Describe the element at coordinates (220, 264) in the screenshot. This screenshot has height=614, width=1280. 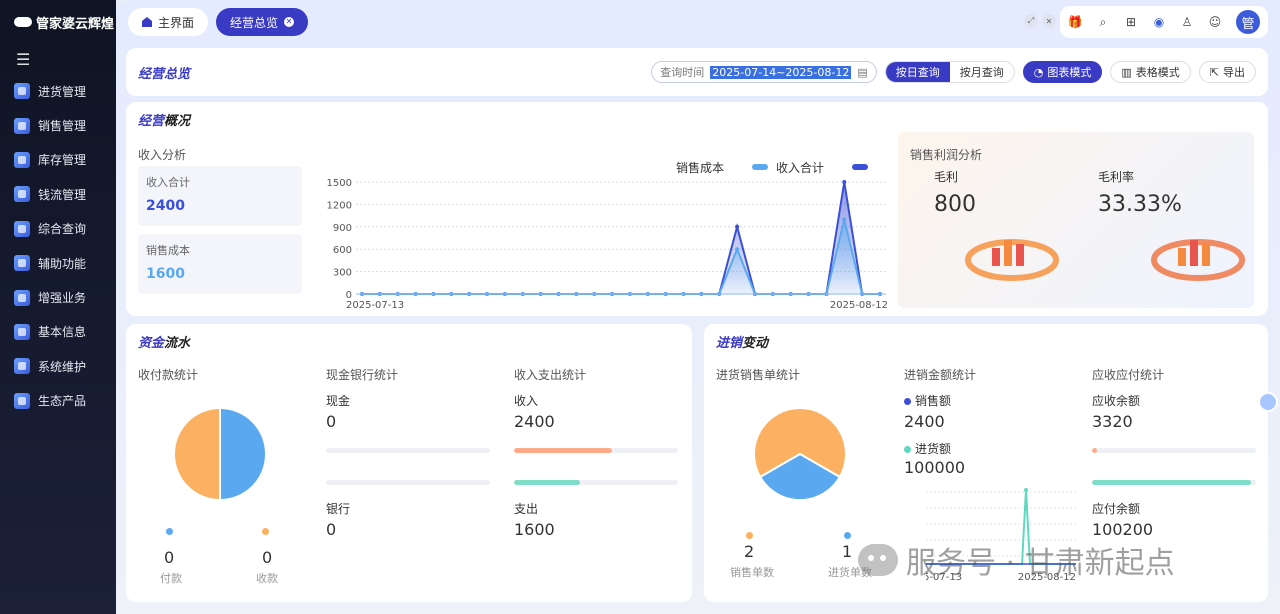
I see `cost-box: 销售成本 1600` at that location.